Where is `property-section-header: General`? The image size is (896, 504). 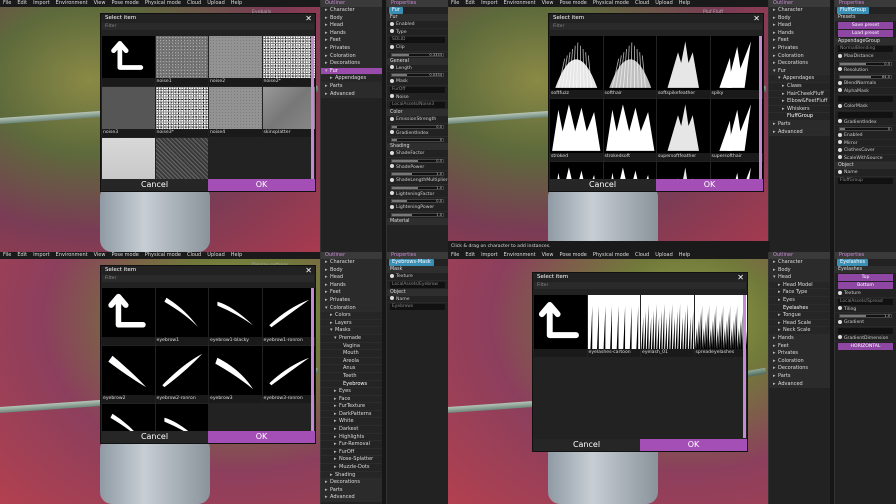 property-section-header: General is located at coordinates (417, 61).